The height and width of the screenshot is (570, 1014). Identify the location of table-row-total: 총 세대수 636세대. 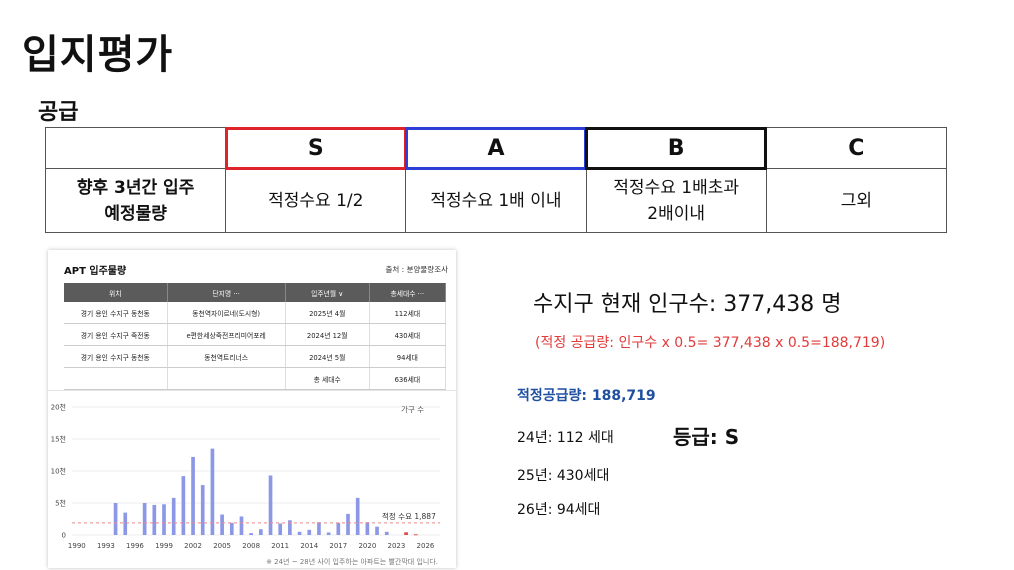
(255, 378).